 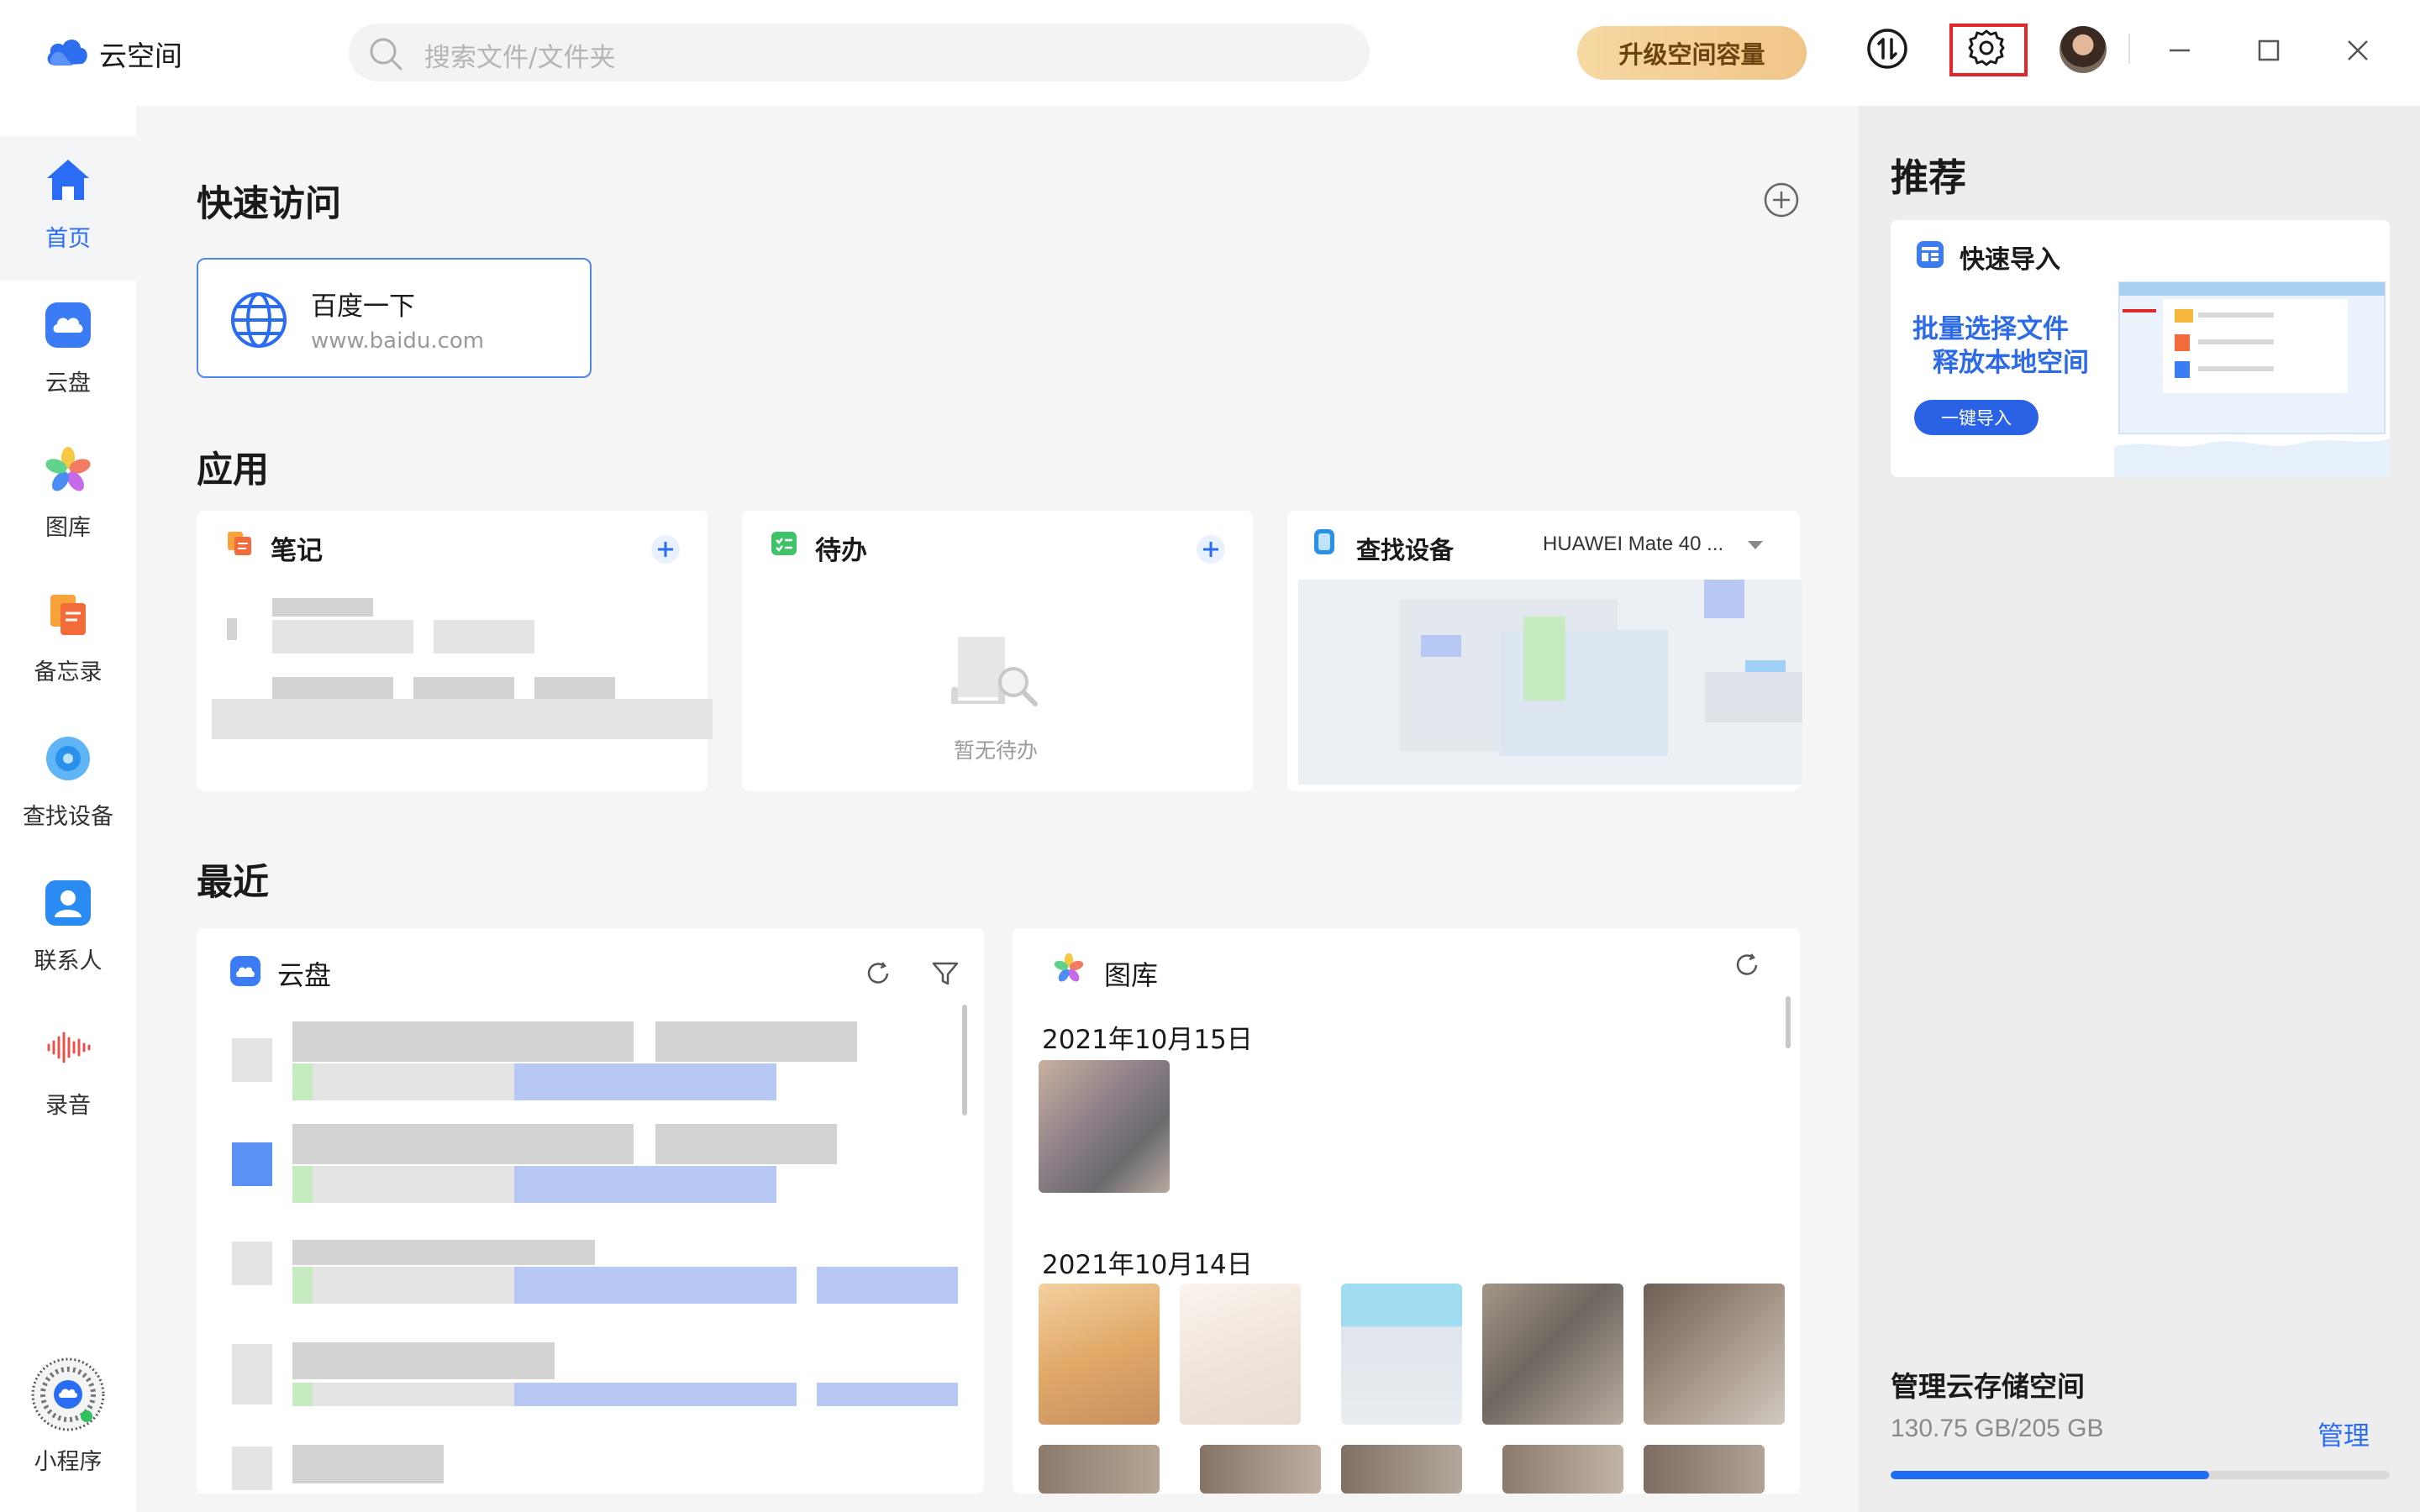 I want to click on nav-item-home: 首页, so click(x=68, y=199).